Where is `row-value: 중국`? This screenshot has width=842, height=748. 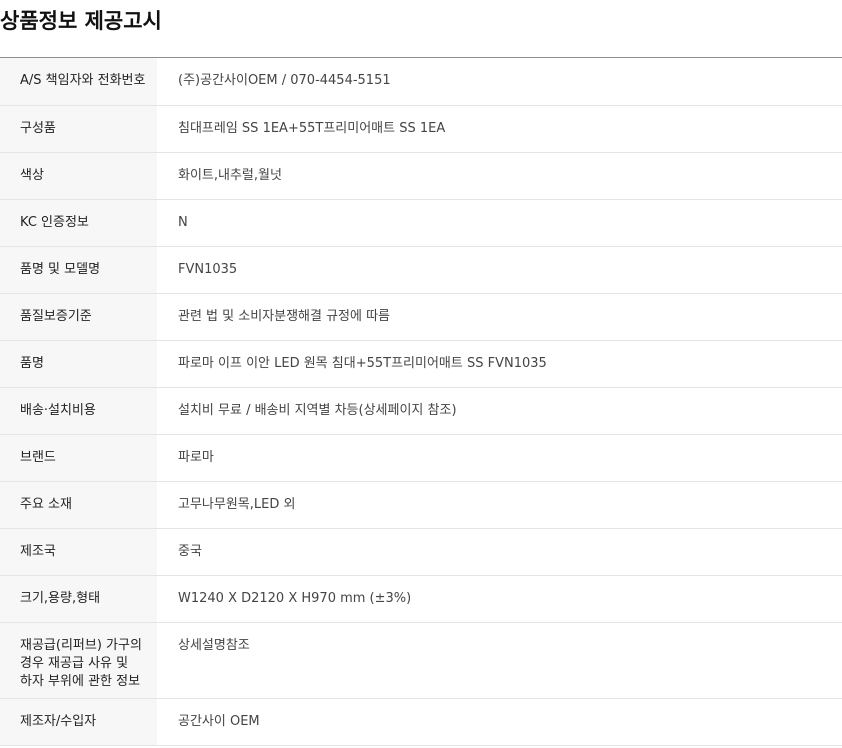 row-value: 중국 is located at coordinates (499, 552).